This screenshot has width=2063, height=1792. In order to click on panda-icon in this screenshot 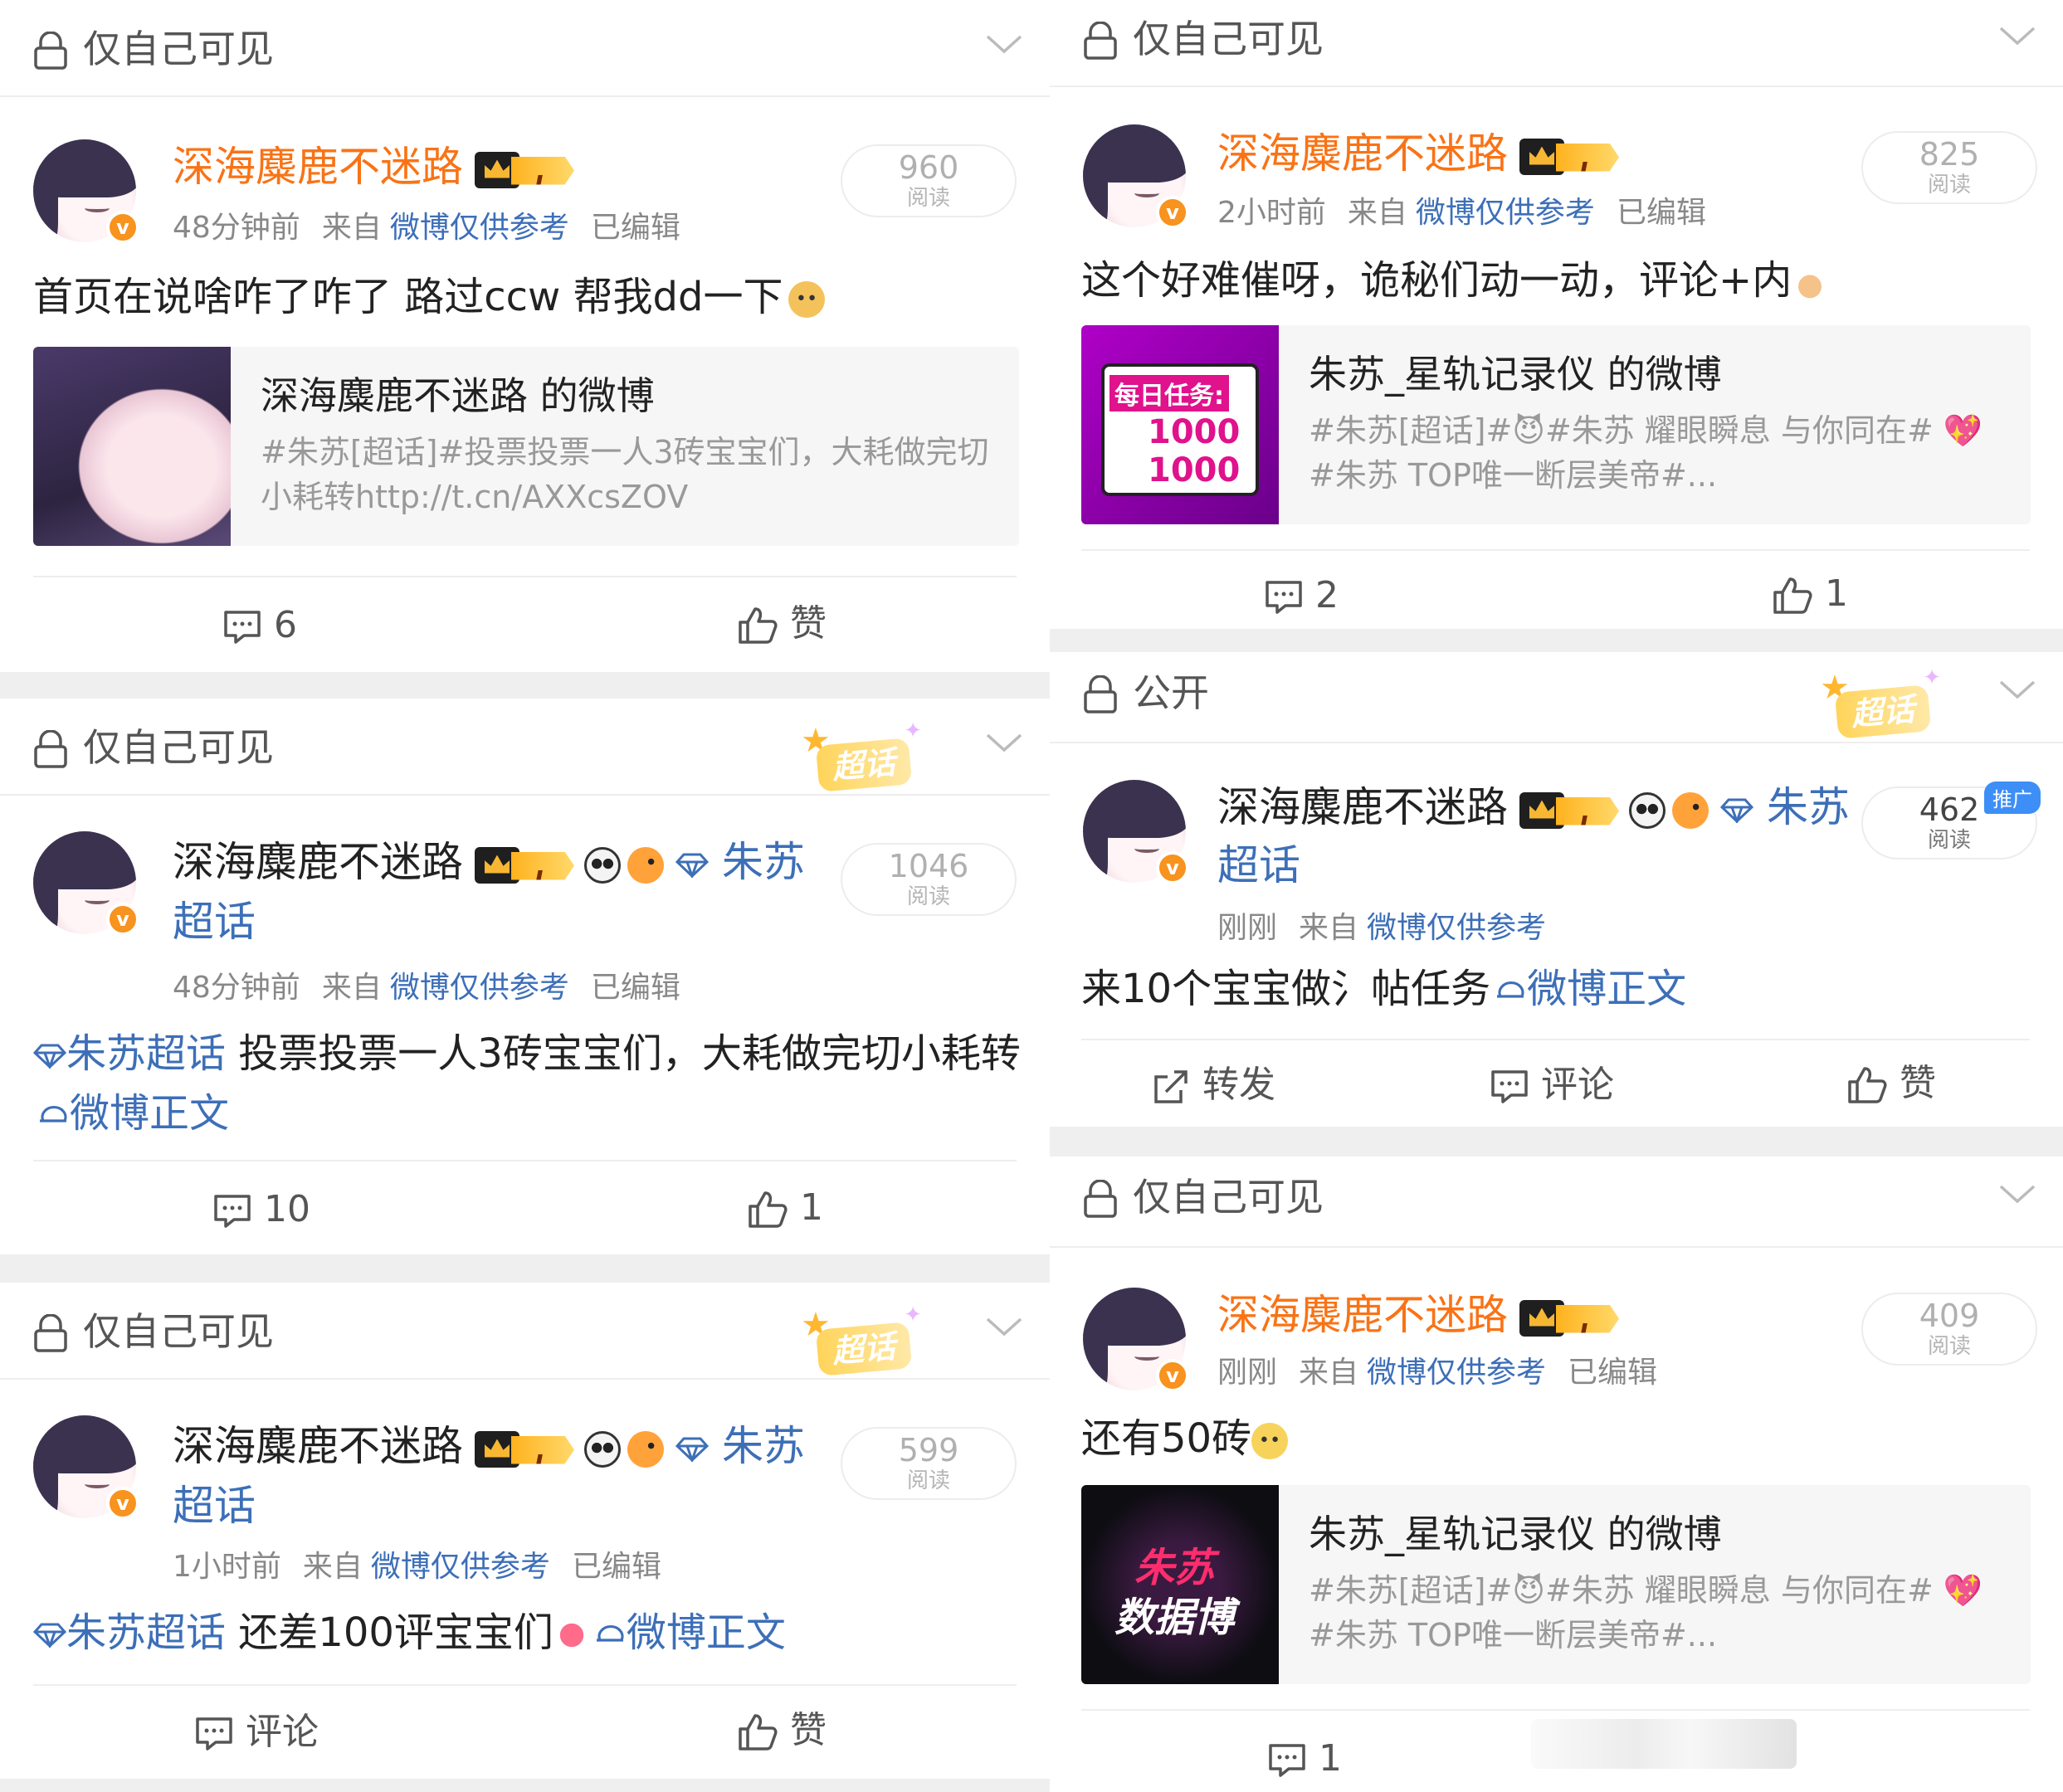, I will do `click(602, 865)`.